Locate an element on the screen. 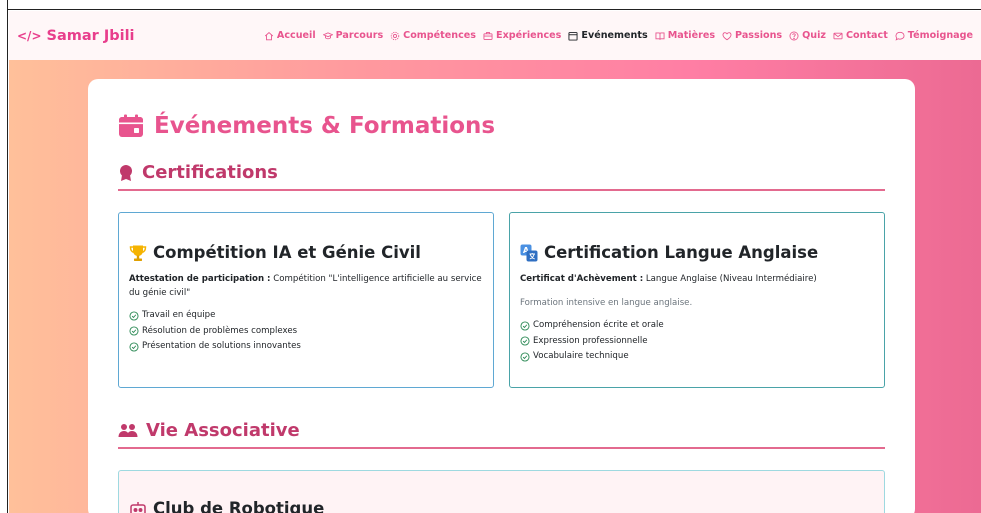  cert-title: Compétition IA et Génie Civil is located at coordinates (306, 252).